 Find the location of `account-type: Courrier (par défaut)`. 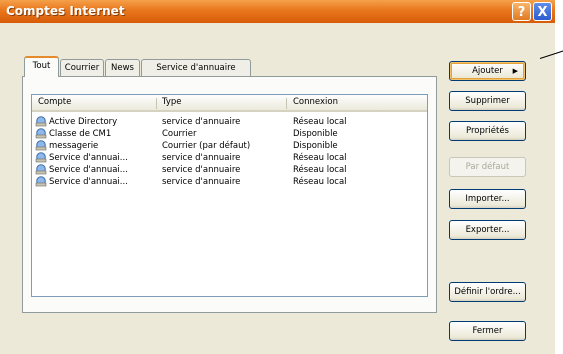

account-type: Courrier (par défaut) is located at coordinates (206, 146).